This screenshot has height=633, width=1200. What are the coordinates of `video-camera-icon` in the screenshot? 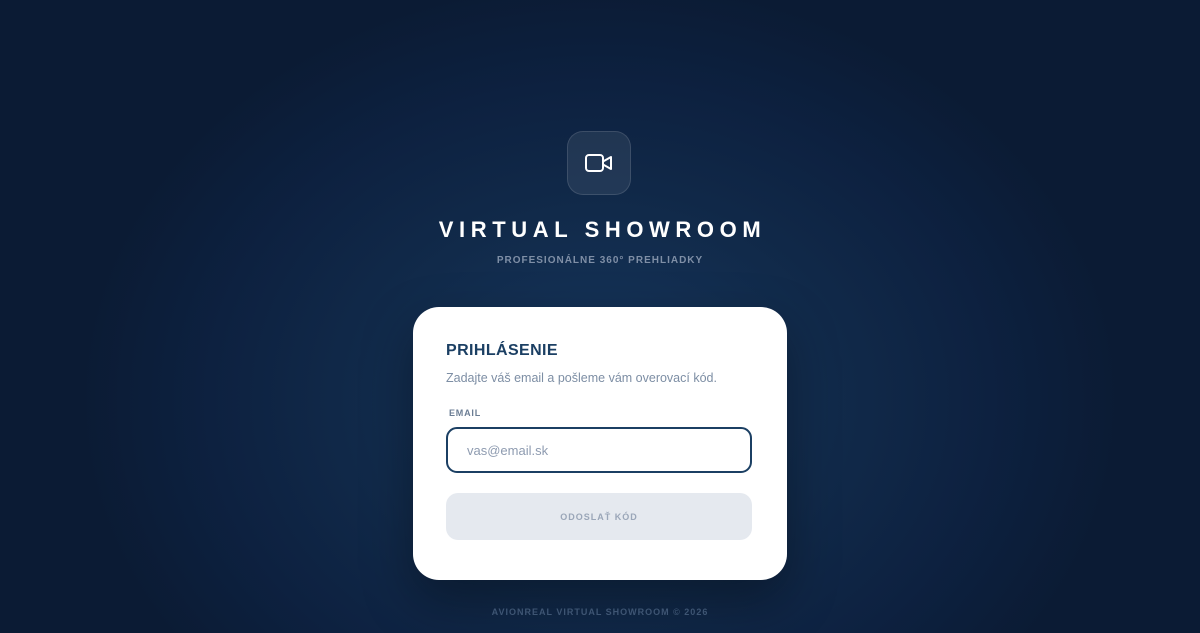 It's located at (598, 163).